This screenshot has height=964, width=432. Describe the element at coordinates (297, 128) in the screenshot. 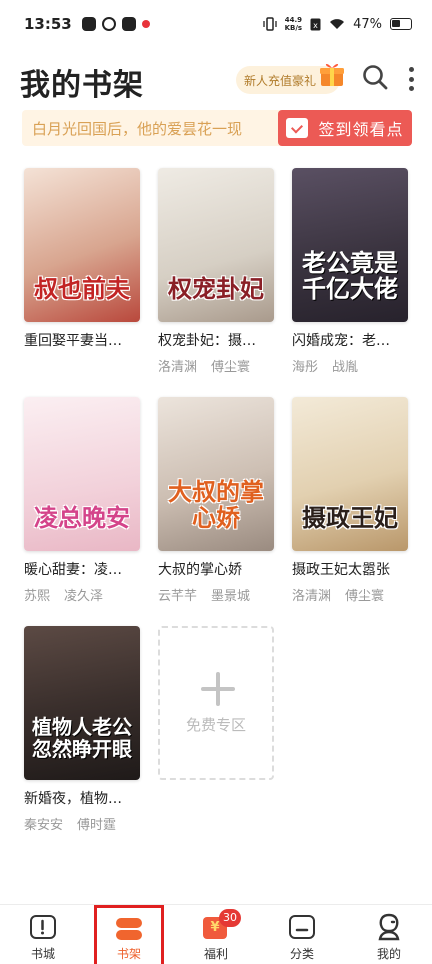

I see `calendar-check-icon` at that location.